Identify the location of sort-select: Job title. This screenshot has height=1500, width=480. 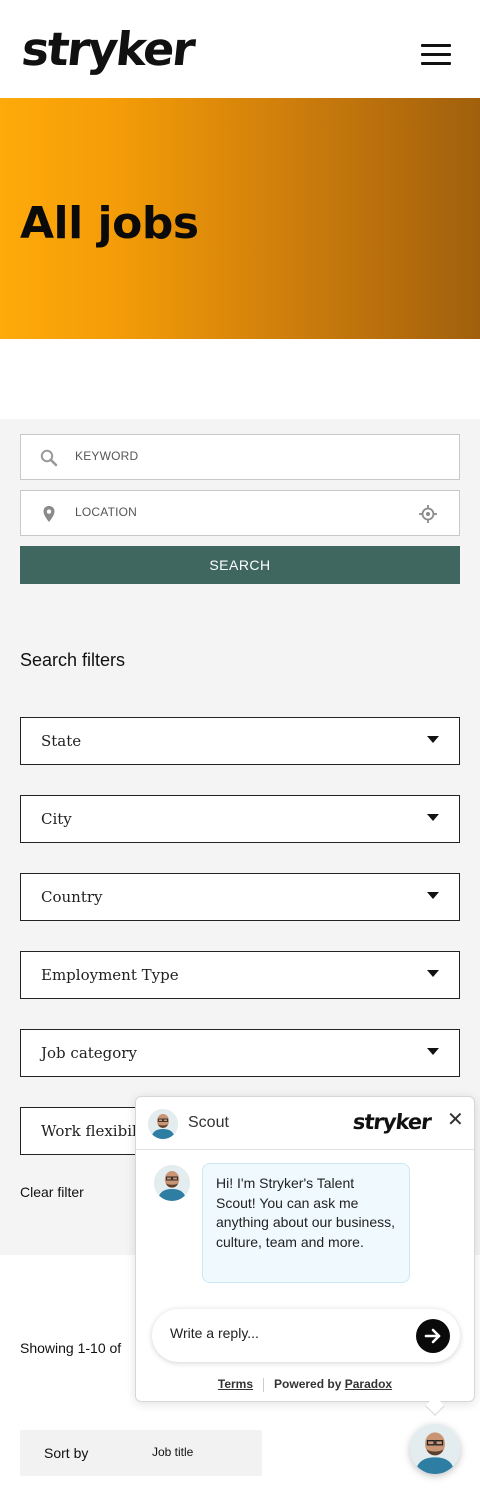
(172, 1452).